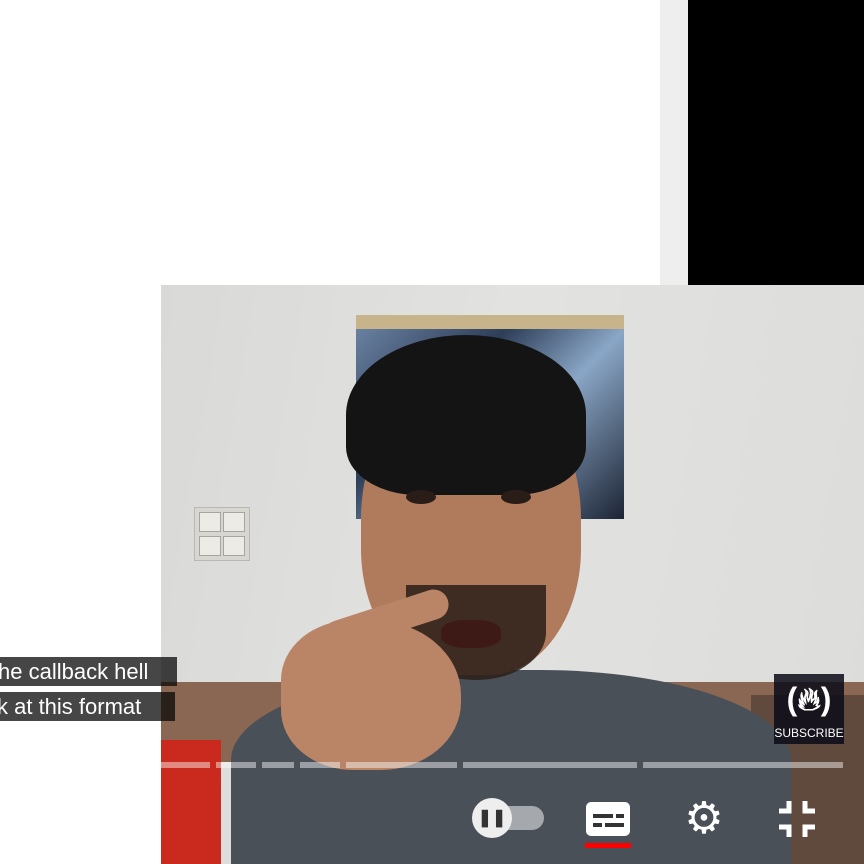 Image resolution: width=864 pixels, height=864 pixels. Describe the element at coordinates (492, 818) in the screenshot. I see `pause-icon: ❚❚` at that location.